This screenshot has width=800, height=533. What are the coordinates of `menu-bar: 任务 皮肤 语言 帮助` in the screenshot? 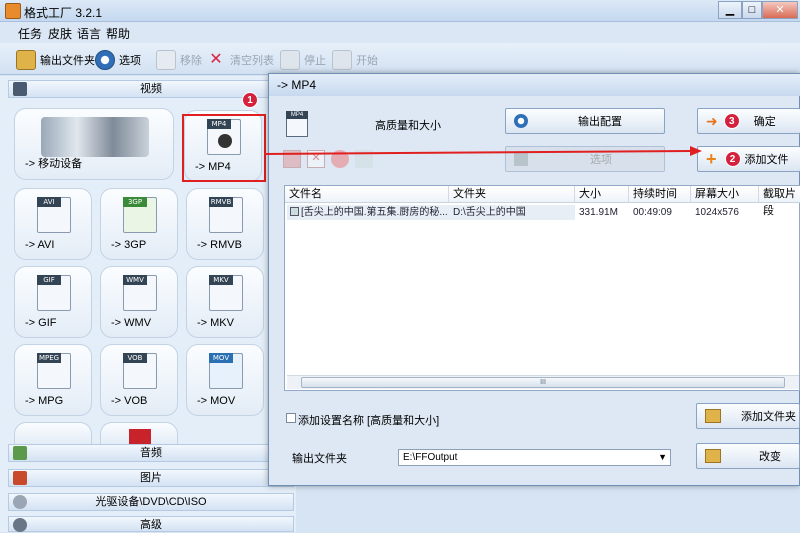 It's located at (400, 32).